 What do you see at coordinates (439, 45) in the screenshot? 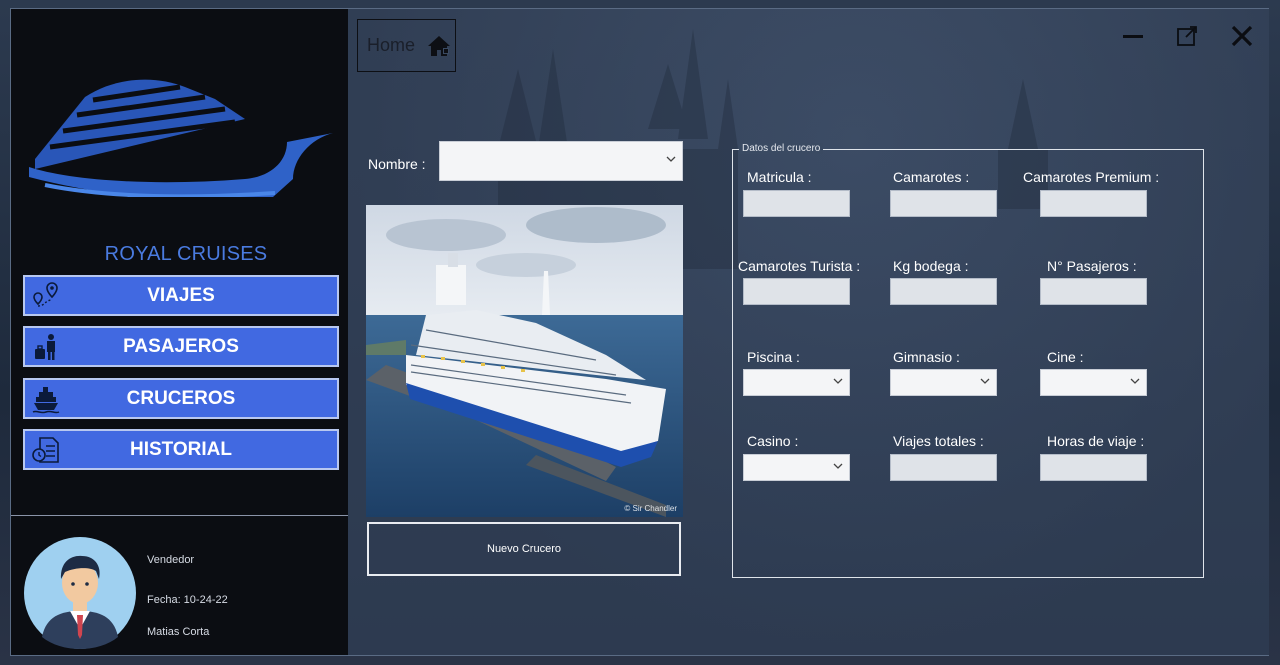
I see `home-icon` at bounding box center [439, 45].